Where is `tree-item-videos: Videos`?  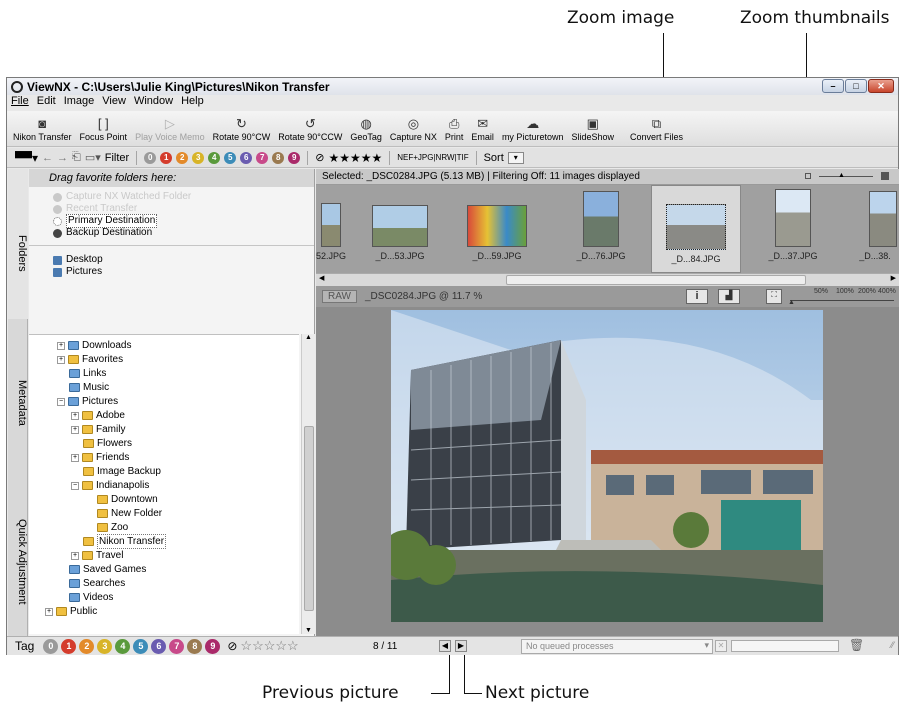
tree-item-videos: Videos is located at coordinates (91, 597).